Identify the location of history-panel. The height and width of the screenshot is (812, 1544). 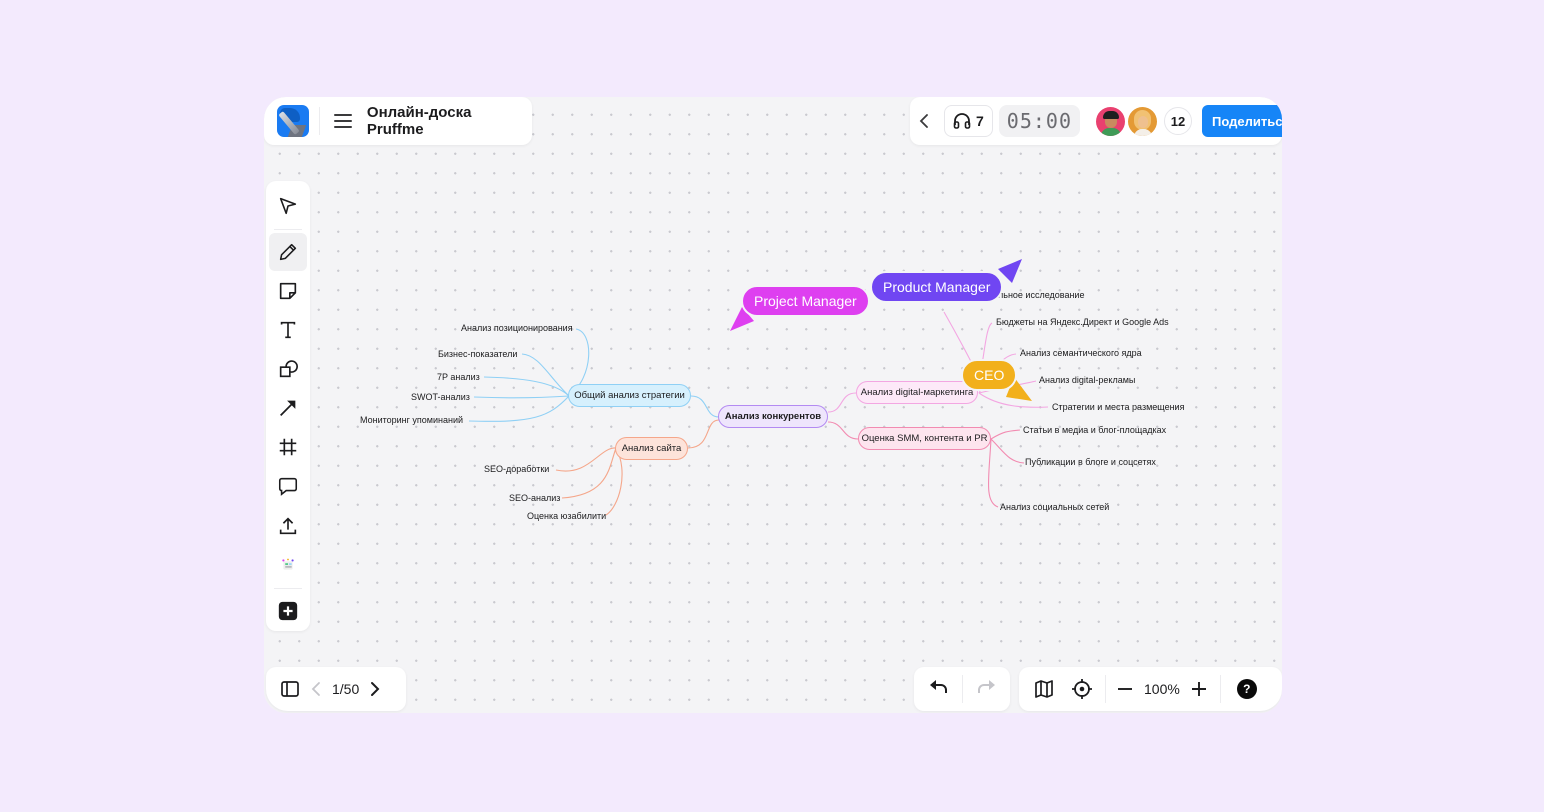
(962, 689).